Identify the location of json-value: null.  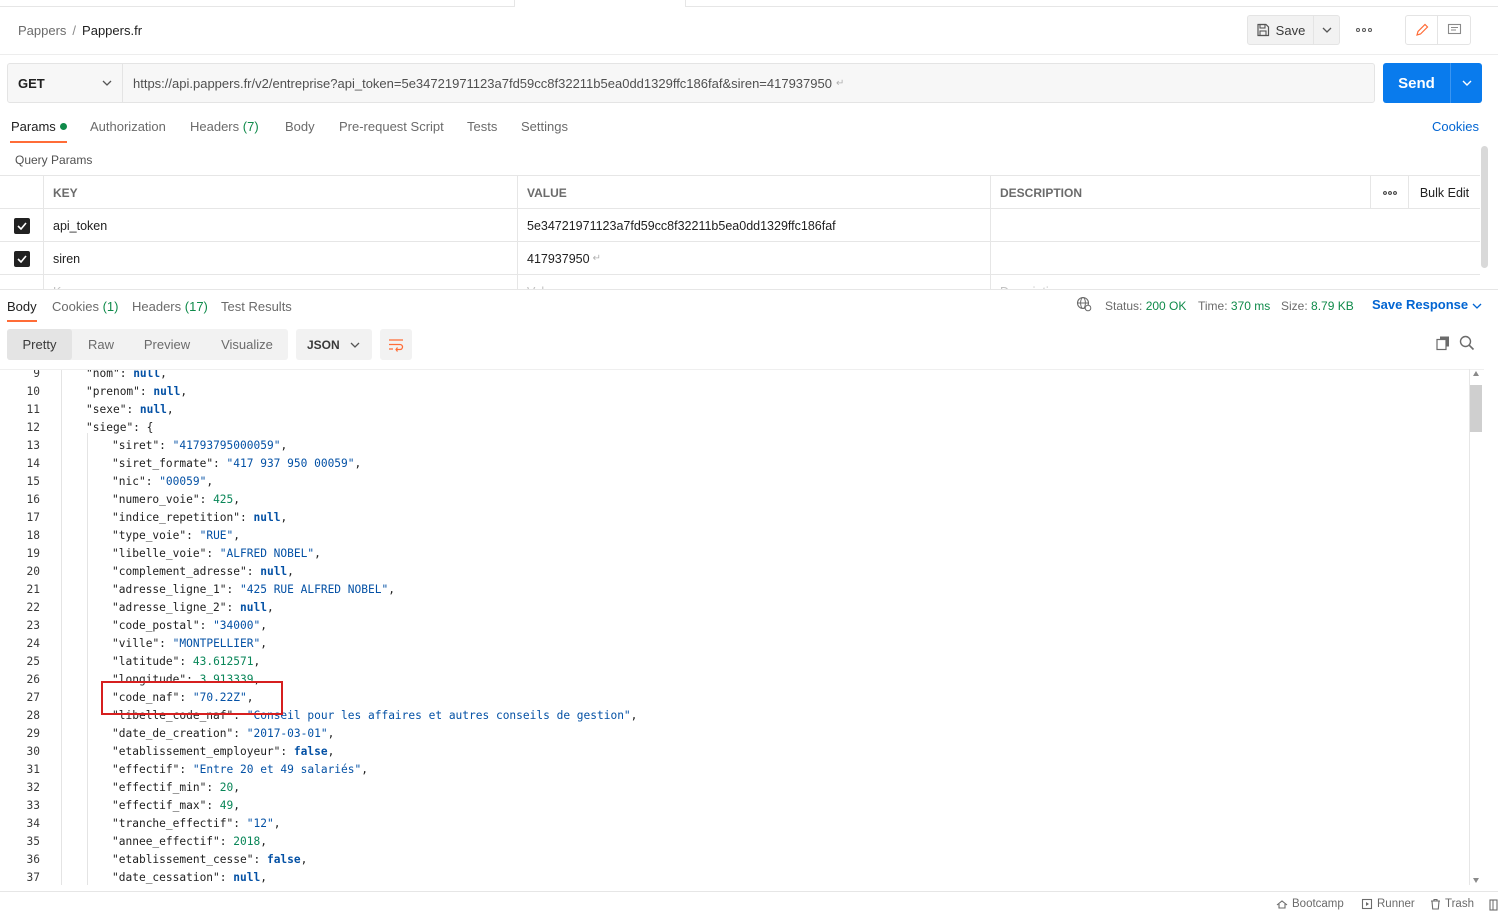
(147, 374).